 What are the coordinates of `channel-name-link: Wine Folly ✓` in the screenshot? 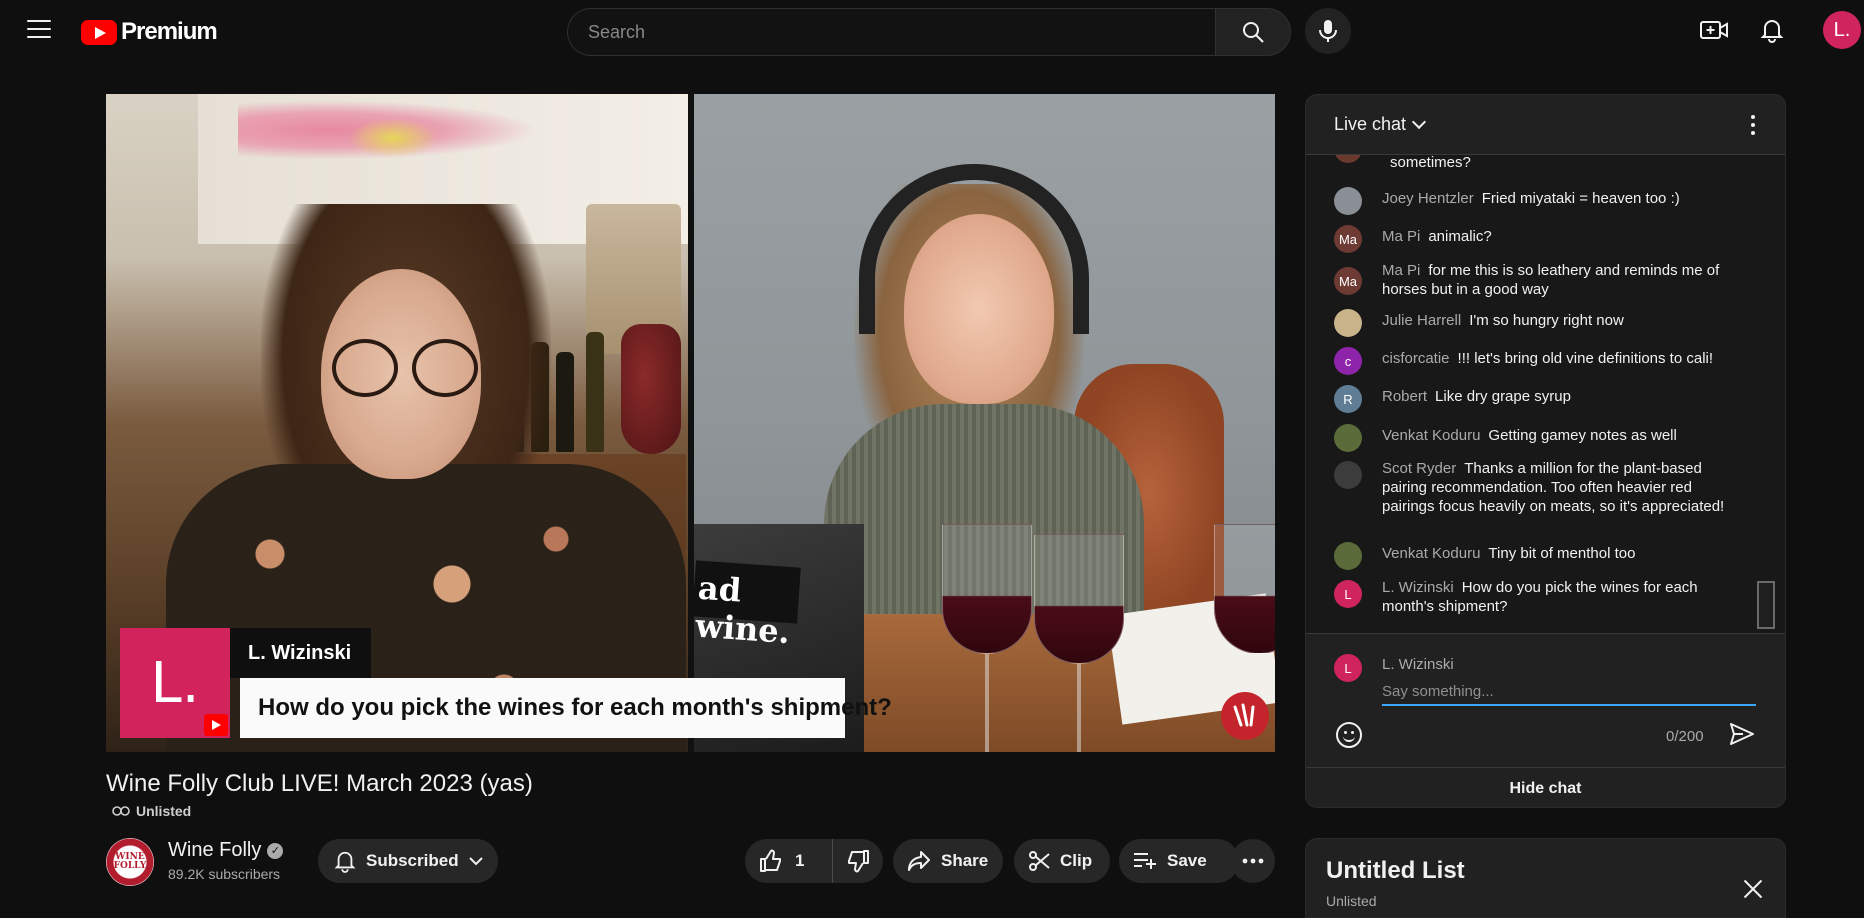 It's located at (226, 850).